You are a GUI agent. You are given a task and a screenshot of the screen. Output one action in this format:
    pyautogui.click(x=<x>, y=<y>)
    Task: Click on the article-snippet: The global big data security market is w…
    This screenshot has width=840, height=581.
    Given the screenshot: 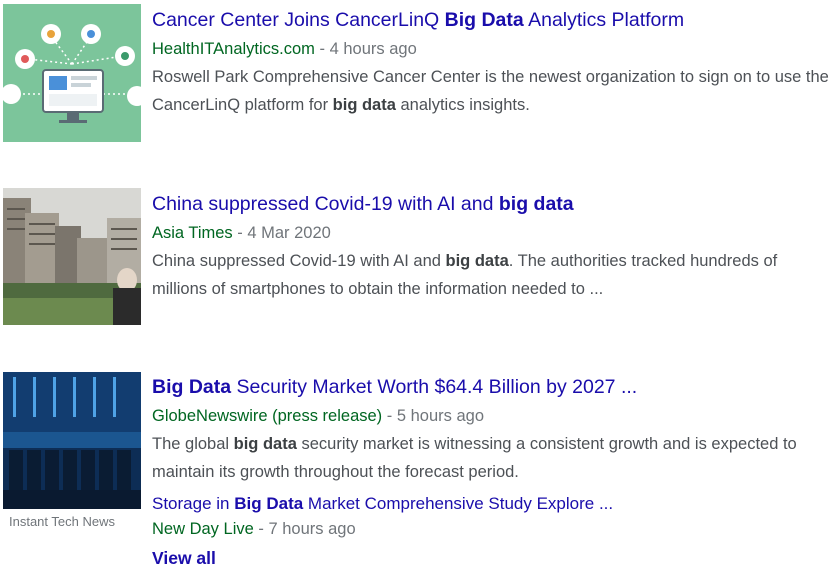 What is the action you would take?
    pyautogui.click(x=492, y=458)
    